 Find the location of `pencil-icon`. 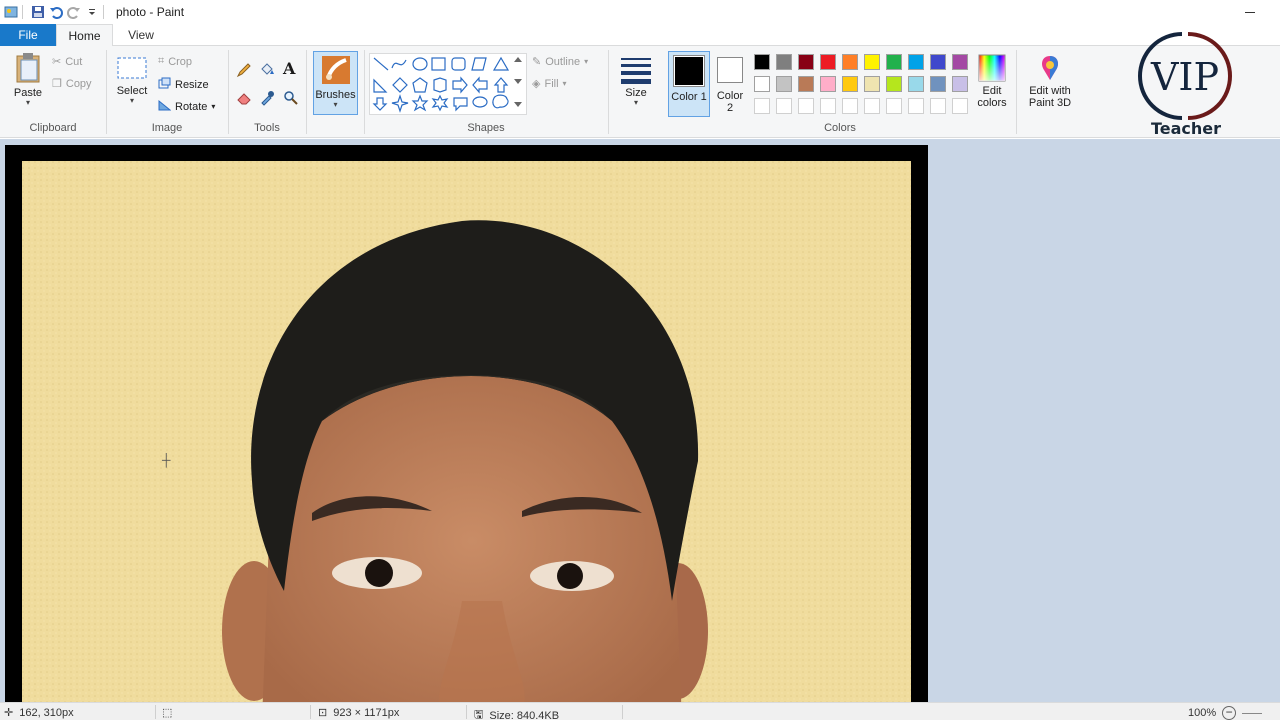

pencil-icon is located at coordinates (244, 71).